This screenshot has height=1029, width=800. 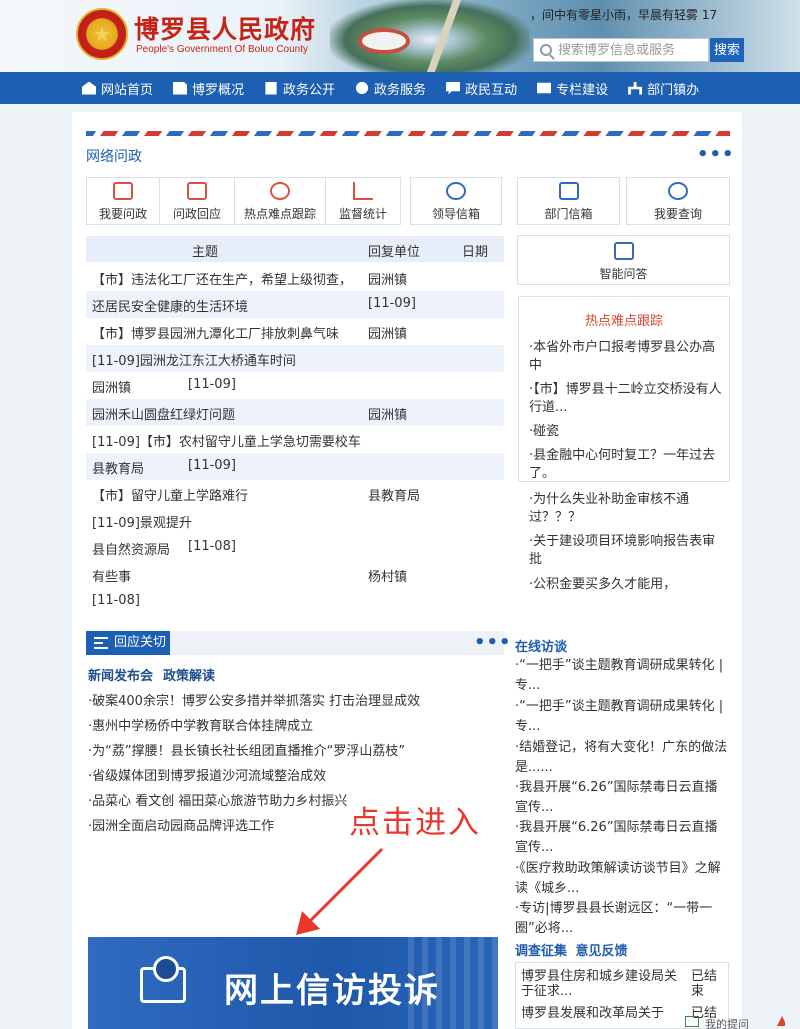 I want to click on row-unit: 园洲镇, so click(x=388, y=415).